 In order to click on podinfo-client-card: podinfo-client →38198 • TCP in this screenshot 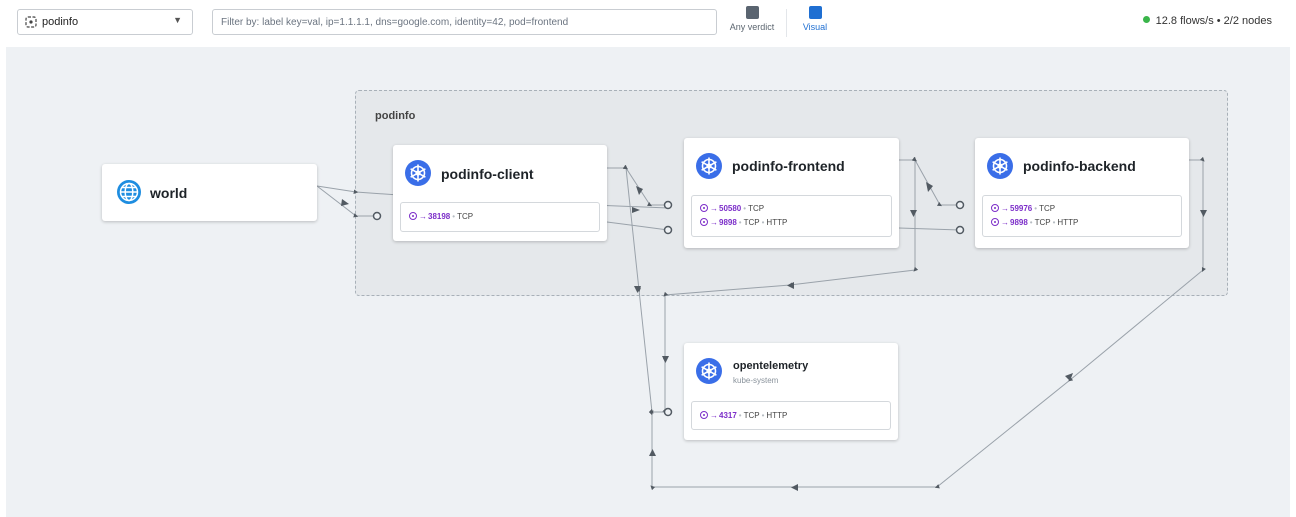, I will do `click(500, 193)`.